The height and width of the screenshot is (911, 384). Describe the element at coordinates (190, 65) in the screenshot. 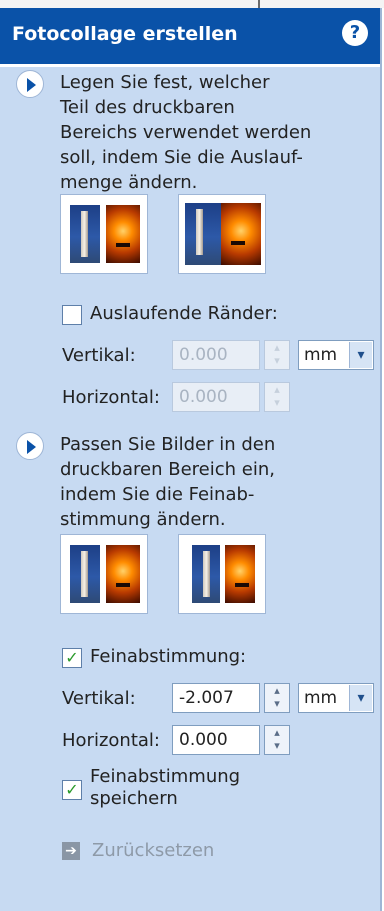

I see `header-underline` at that location.